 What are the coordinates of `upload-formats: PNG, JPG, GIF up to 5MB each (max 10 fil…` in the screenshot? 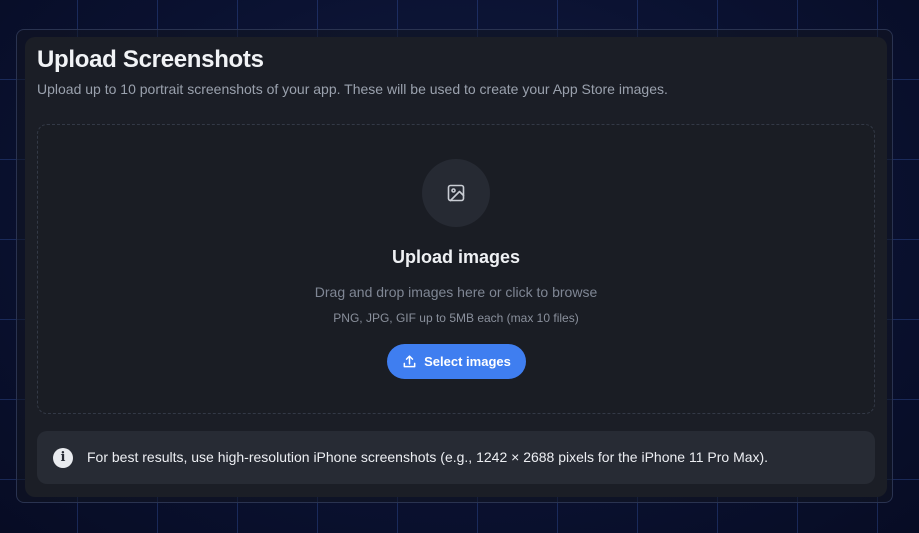 It's located at (456, 318).